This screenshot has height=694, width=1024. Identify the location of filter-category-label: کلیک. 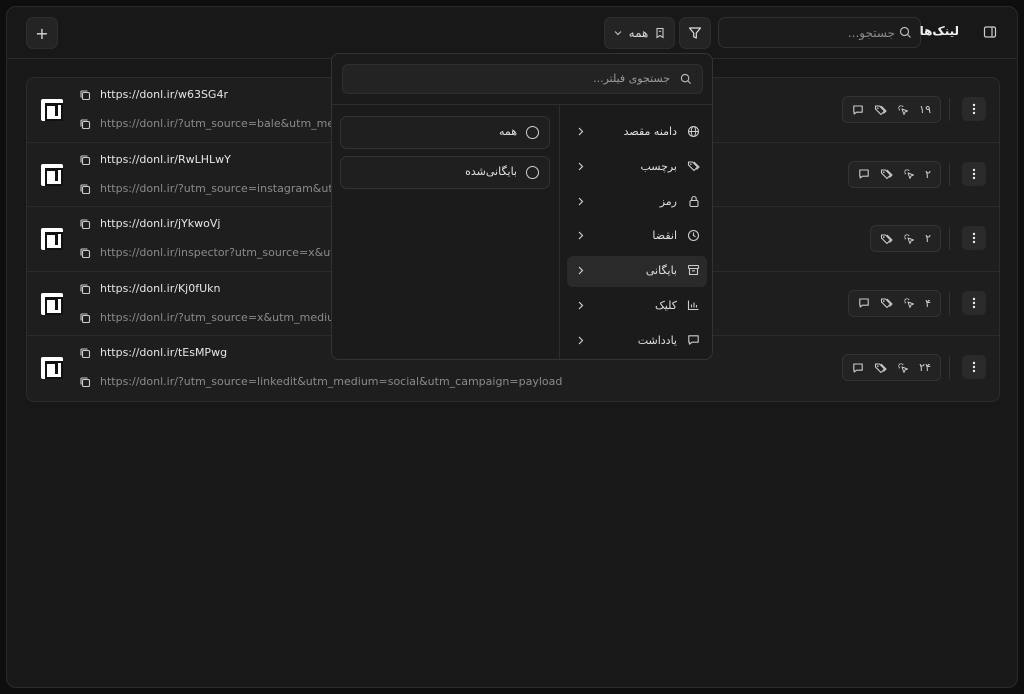
(665, 305).